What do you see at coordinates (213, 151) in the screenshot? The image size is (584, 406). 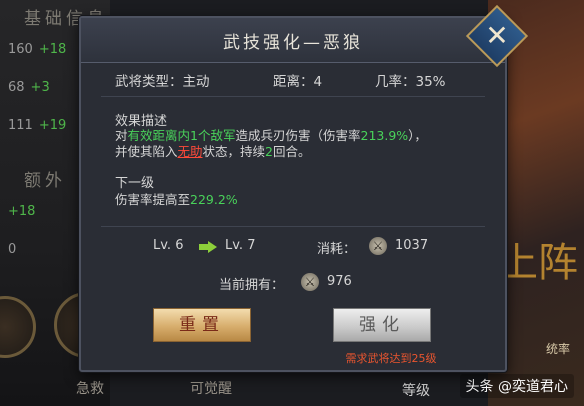 I see `effect-description-line2: 并使其陷入无助状态，持续2回合。` at bounding box center [213, 151].